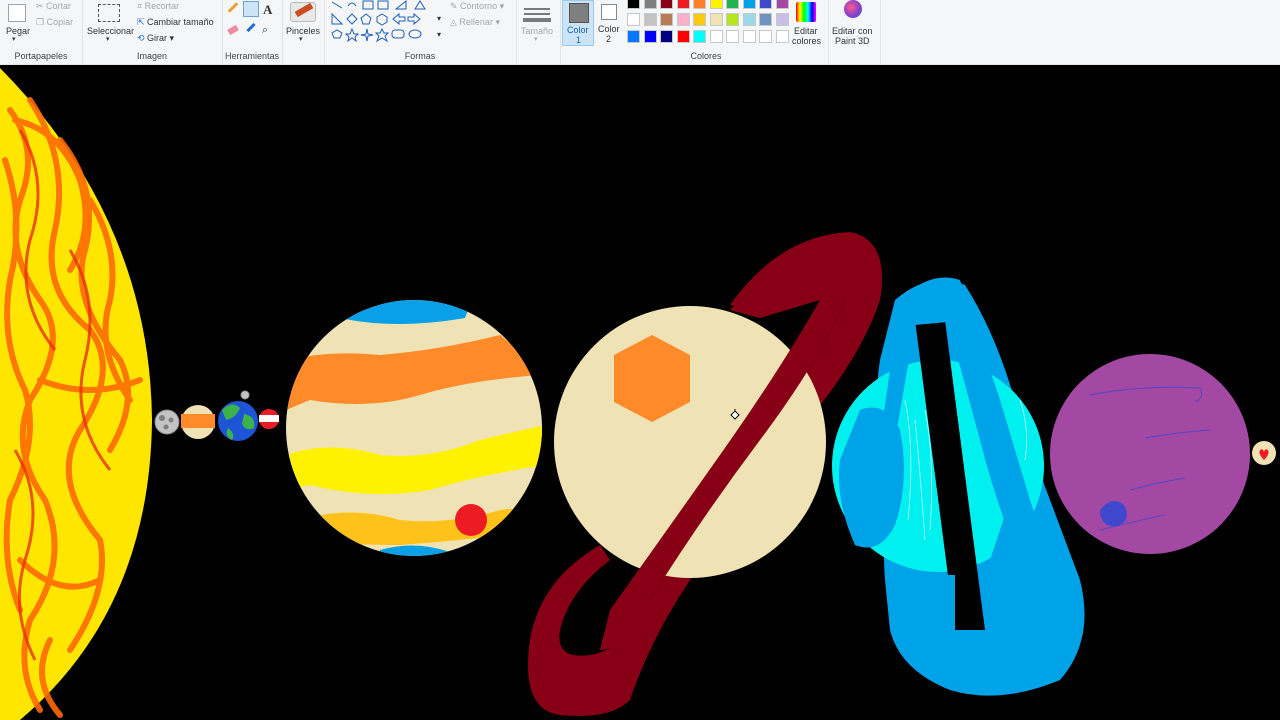  I want to click on paste-button: Pegar, so click(18, 31).